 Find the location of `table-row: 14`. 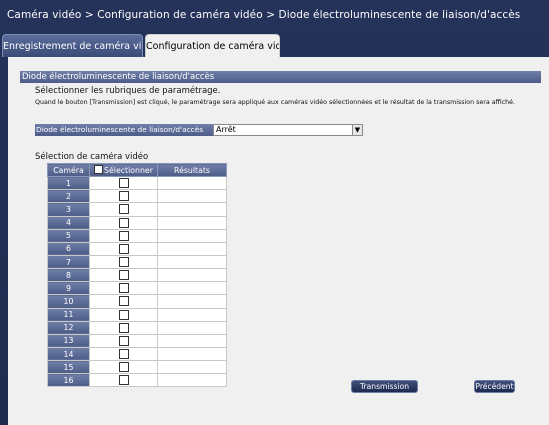

table-row: 14 is located at coordinates (137, 354).